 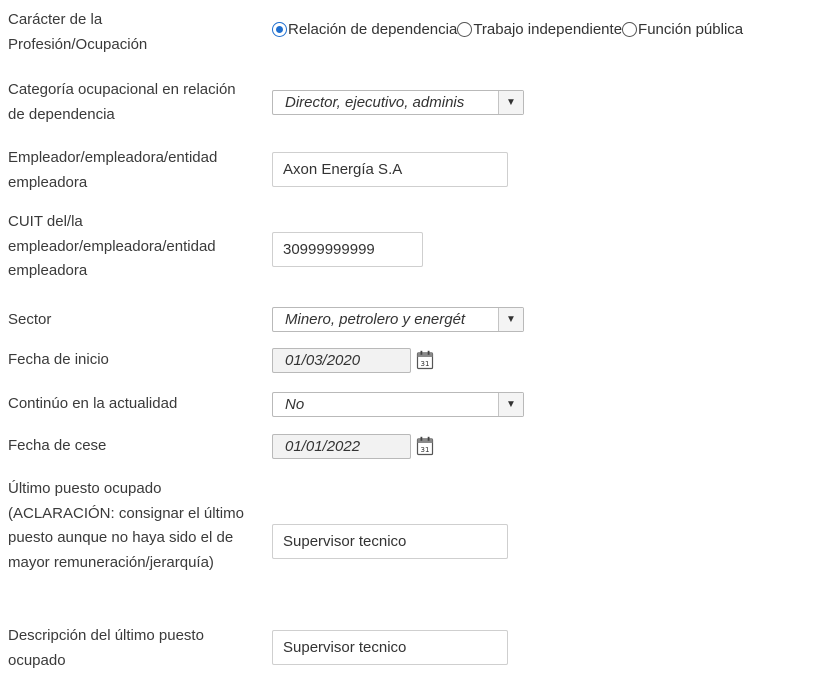 I want to click on radio-checked-icon, so click(x=279, y=29).